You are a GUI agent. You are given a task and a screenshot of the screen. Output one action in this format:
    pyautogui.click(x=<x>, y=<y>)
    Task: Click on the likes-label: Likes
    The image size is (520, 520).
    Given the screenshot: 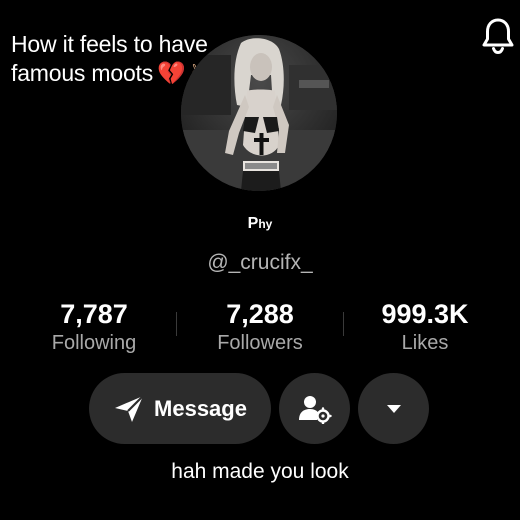 What is the action you would take?
    pyautogui.click(x=425, y=343)
    